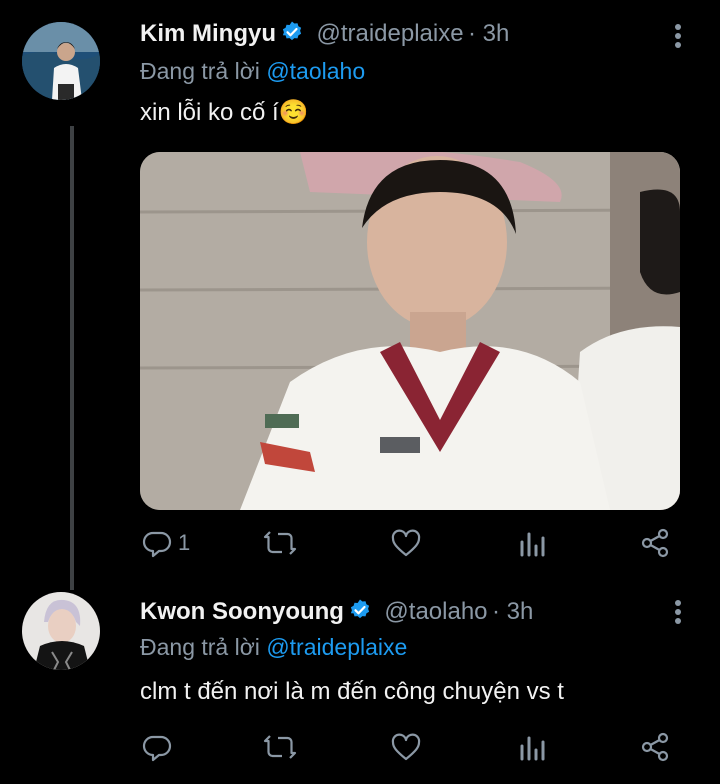  I want to click on reply-button: 1, so click(166, 543).